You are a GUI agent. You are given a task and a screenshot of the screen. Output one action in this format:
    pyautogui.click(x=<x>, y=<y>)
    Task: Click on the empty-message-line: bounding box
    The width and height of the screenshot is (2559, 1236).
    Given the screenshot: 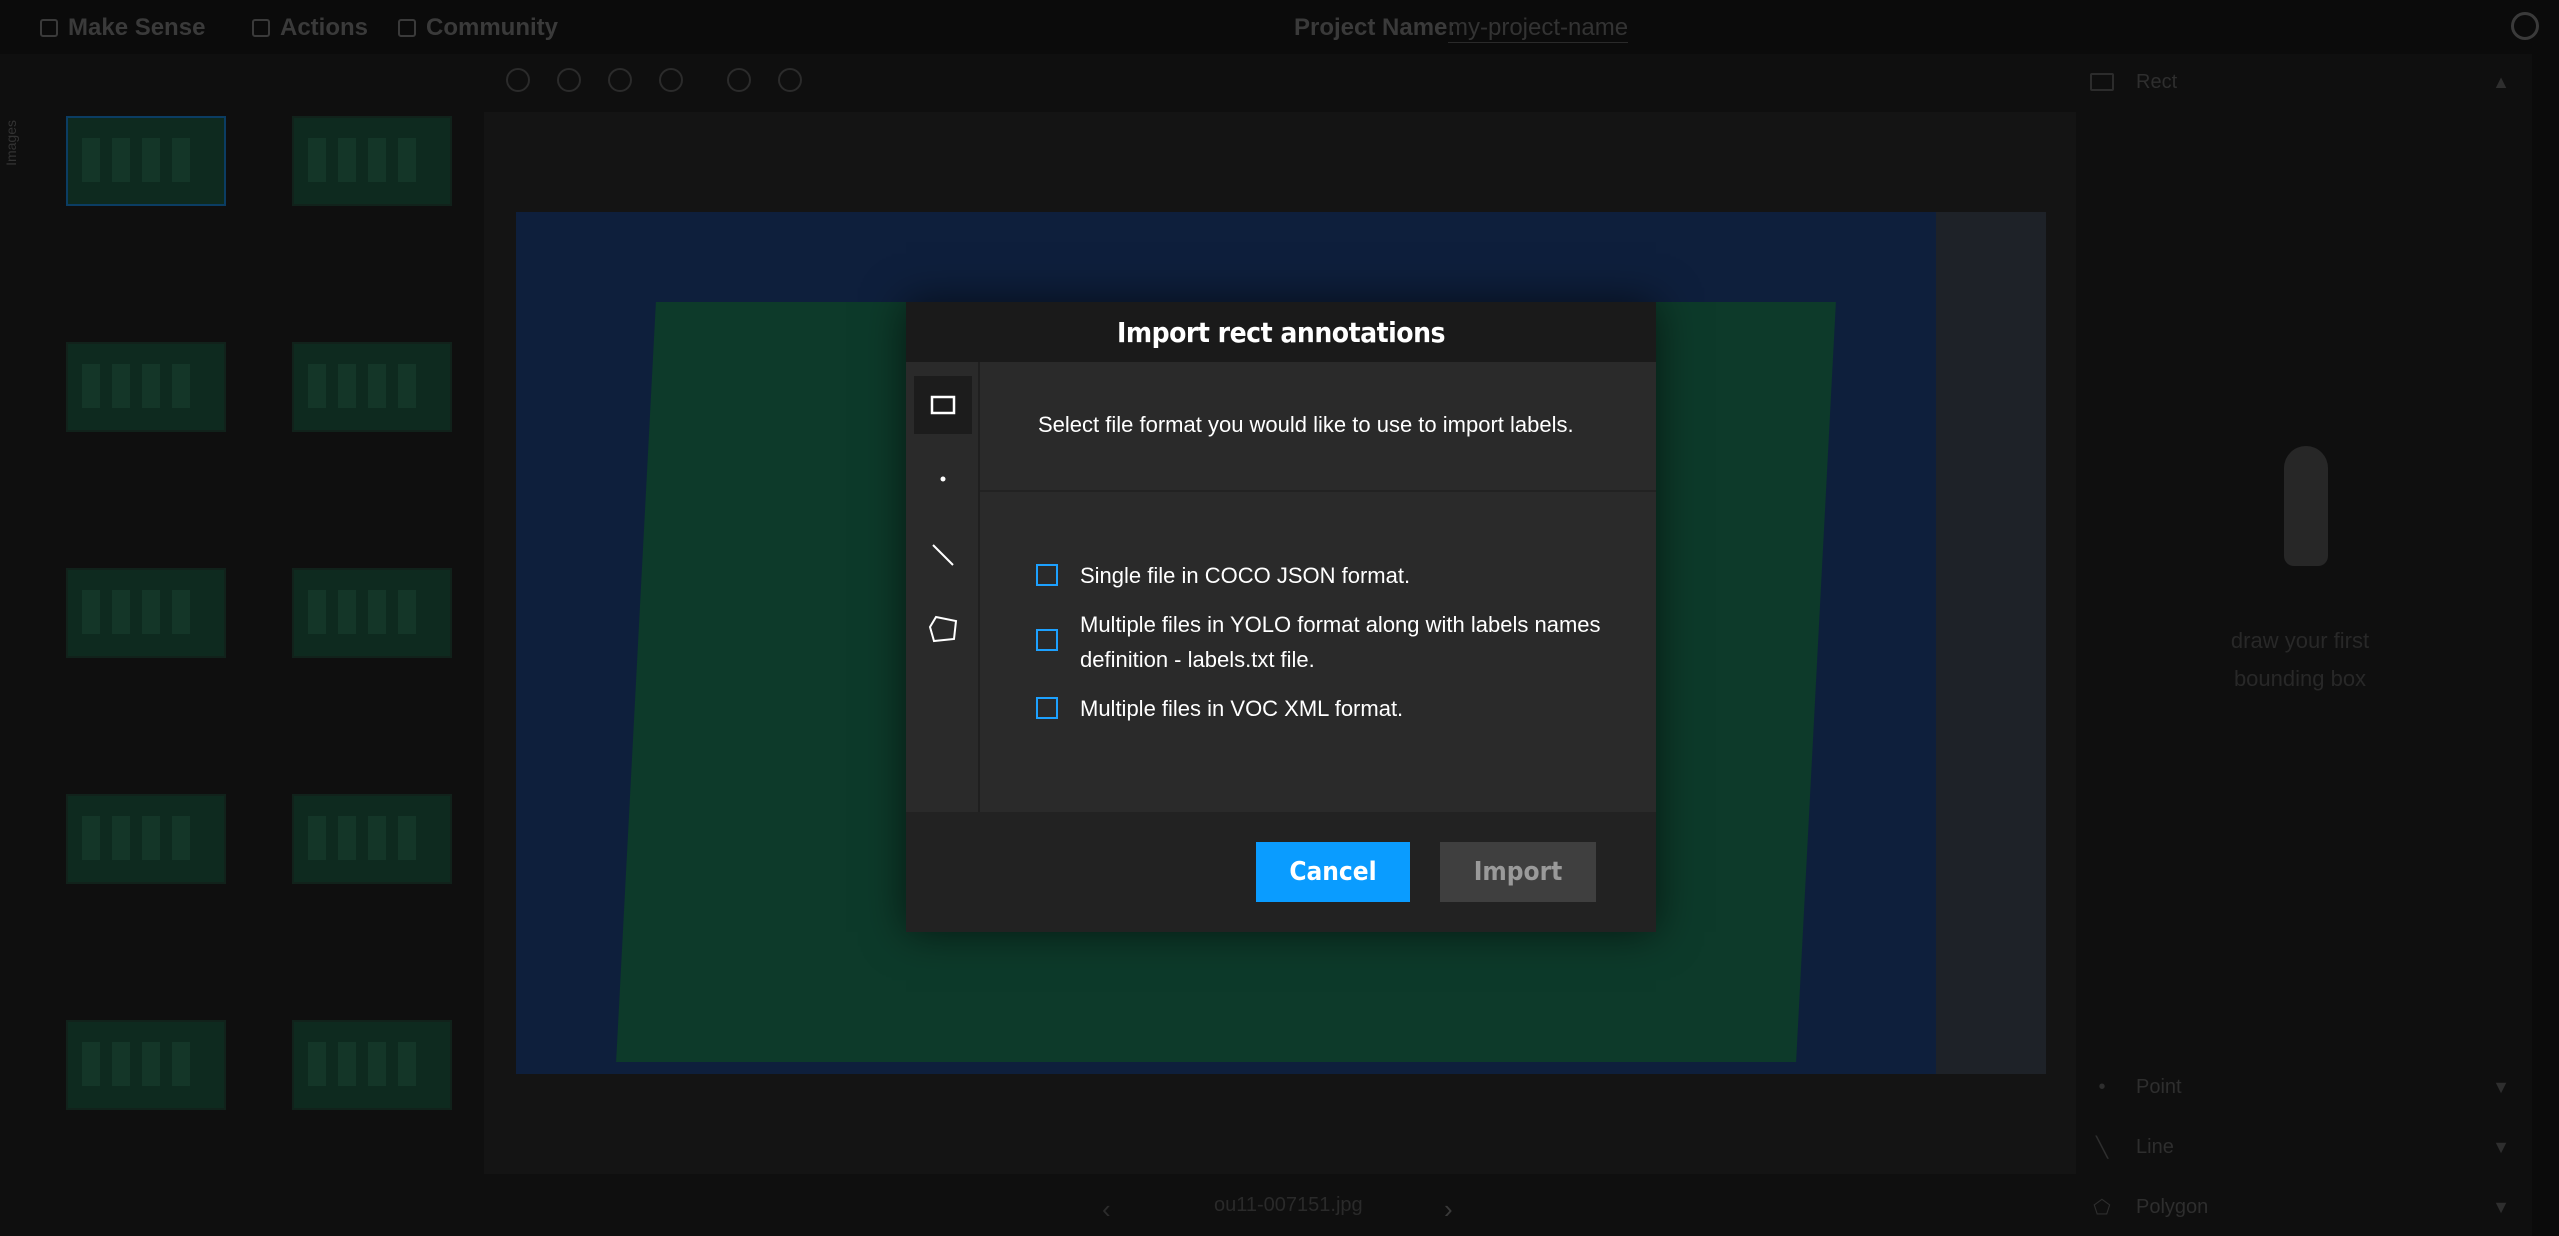 What is the action you would take?
    pyautogui.click(x=2300, y=678)
    